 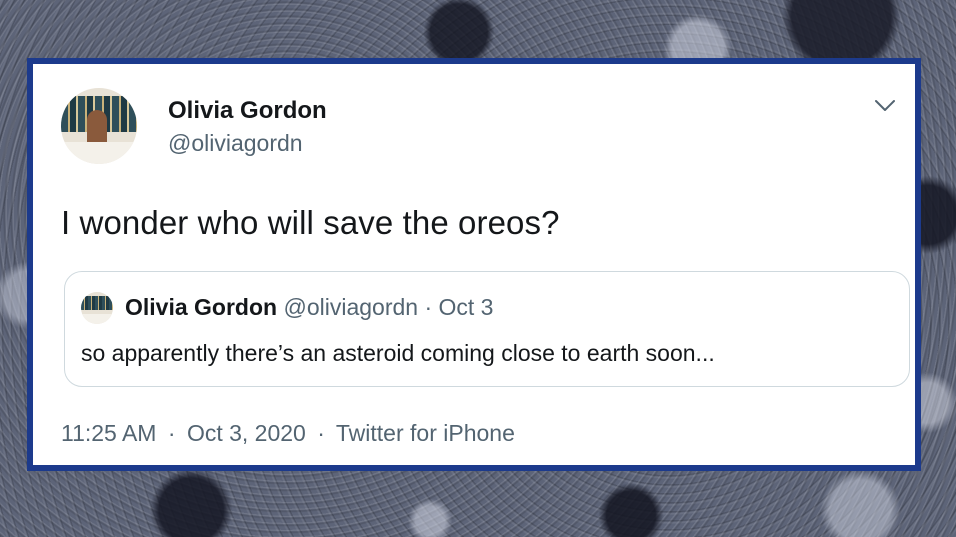 I want to click on author-handle: @oliviagordn, so click(x=235, y=143).